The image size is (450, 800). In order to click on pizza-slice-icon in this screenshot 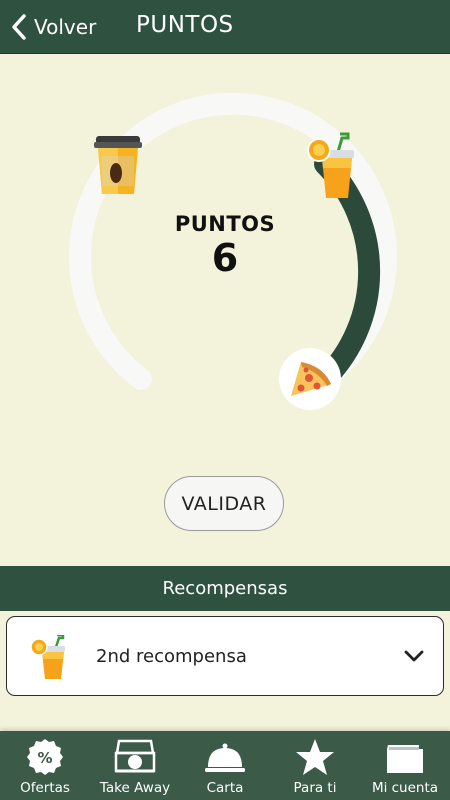, I will do `click(310, 379)`.